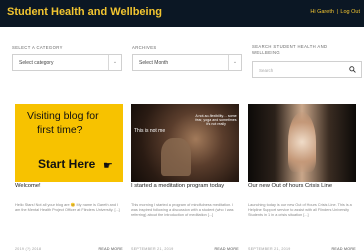 This screenshot has width=364, height=251. What do you see at coordinates (28, 249) in the screenshot?
I see `post-date: 2019 (?) 2018` at bounding box center [28, 249].